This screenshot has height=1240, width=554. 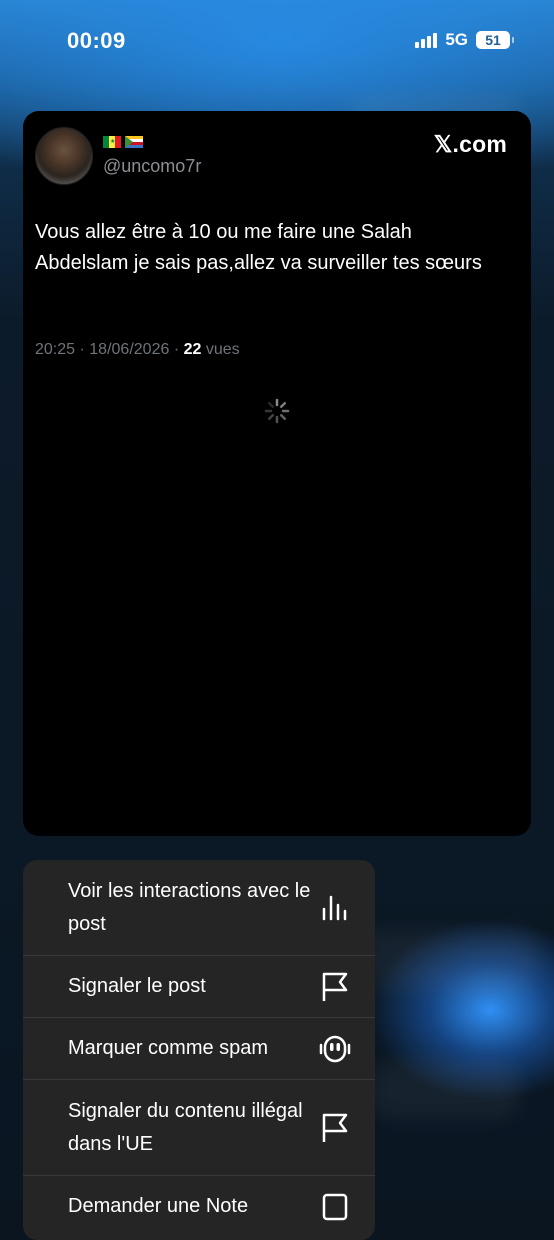 I want to click on menu-item-report-post: Signaler le post, so click(x=199, y=987).